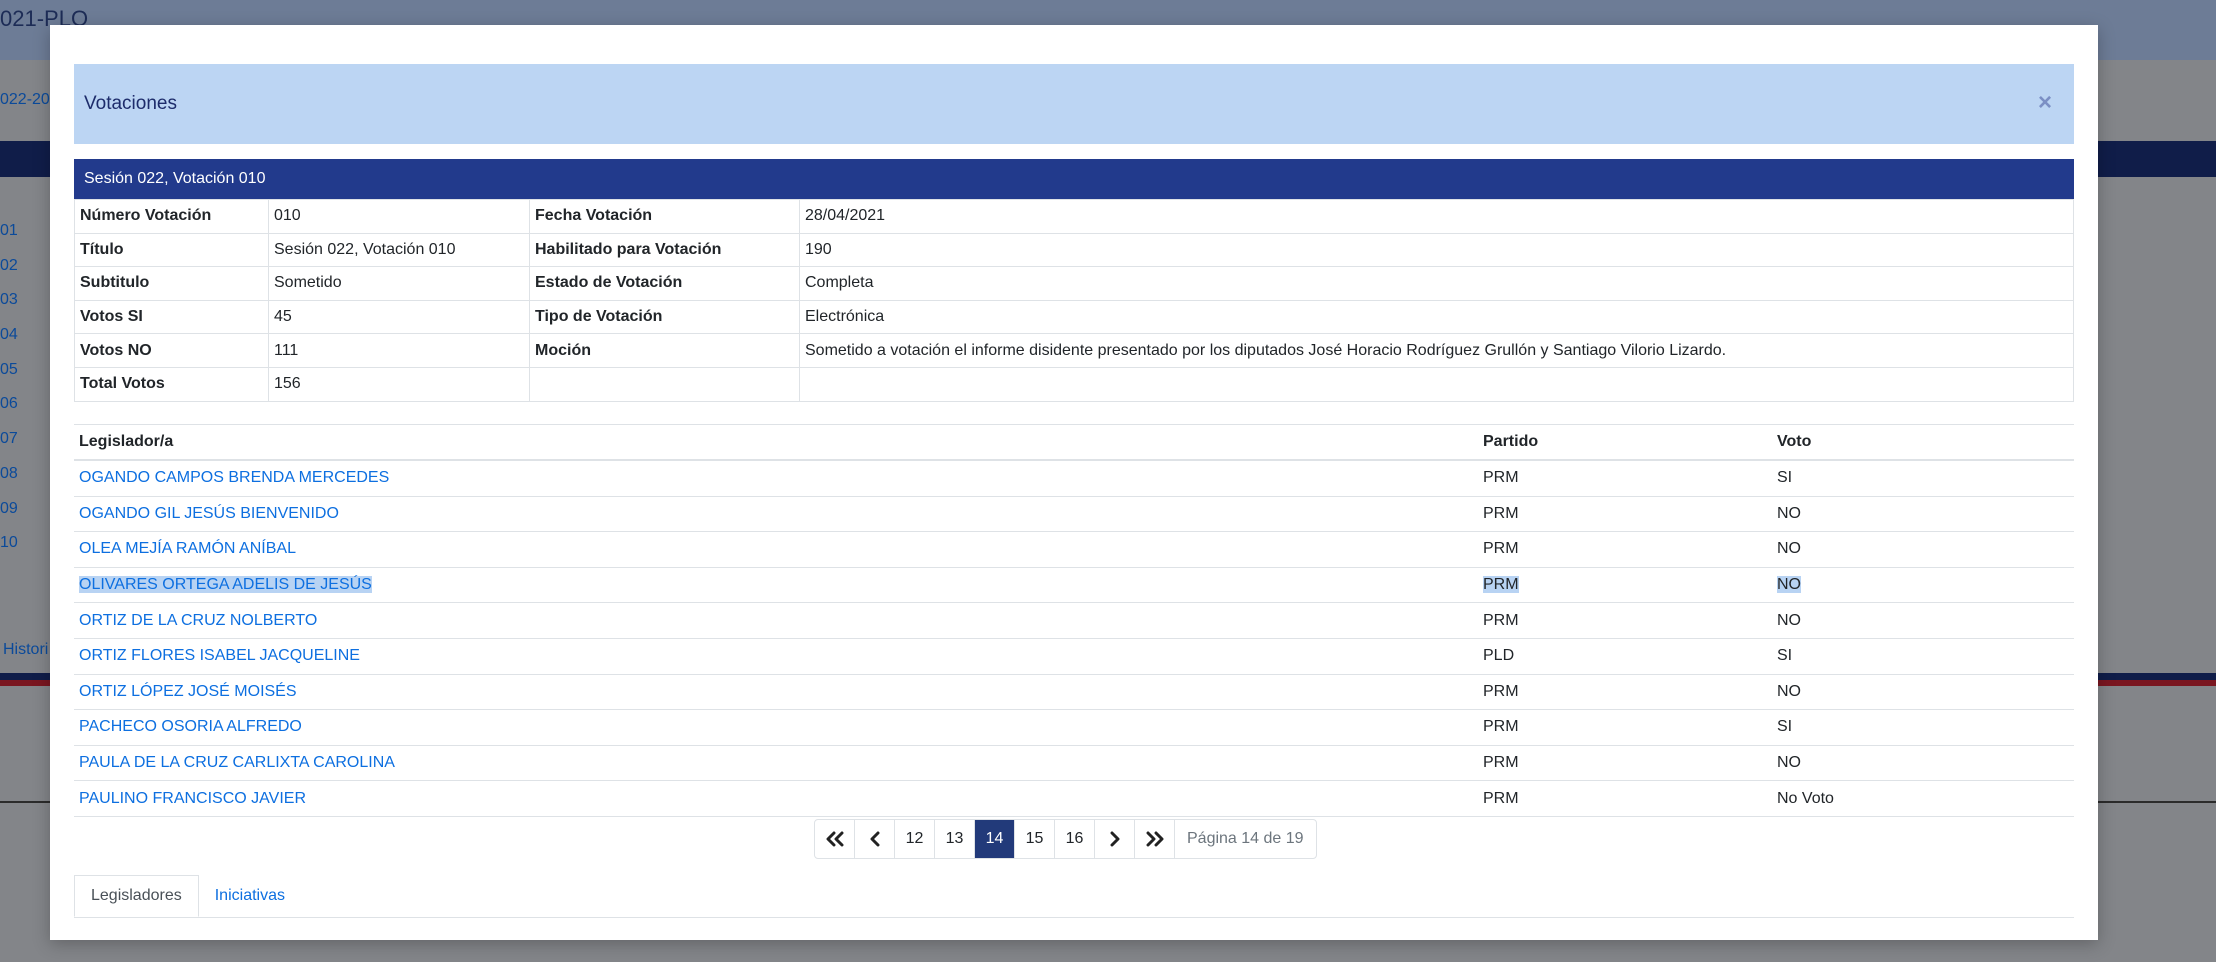 The image size is (2216, 962). Describe the element at coordinates (1074, 179) in the screenshot. I see `vote-caption: Sesión 022, Votación 010` at that location.